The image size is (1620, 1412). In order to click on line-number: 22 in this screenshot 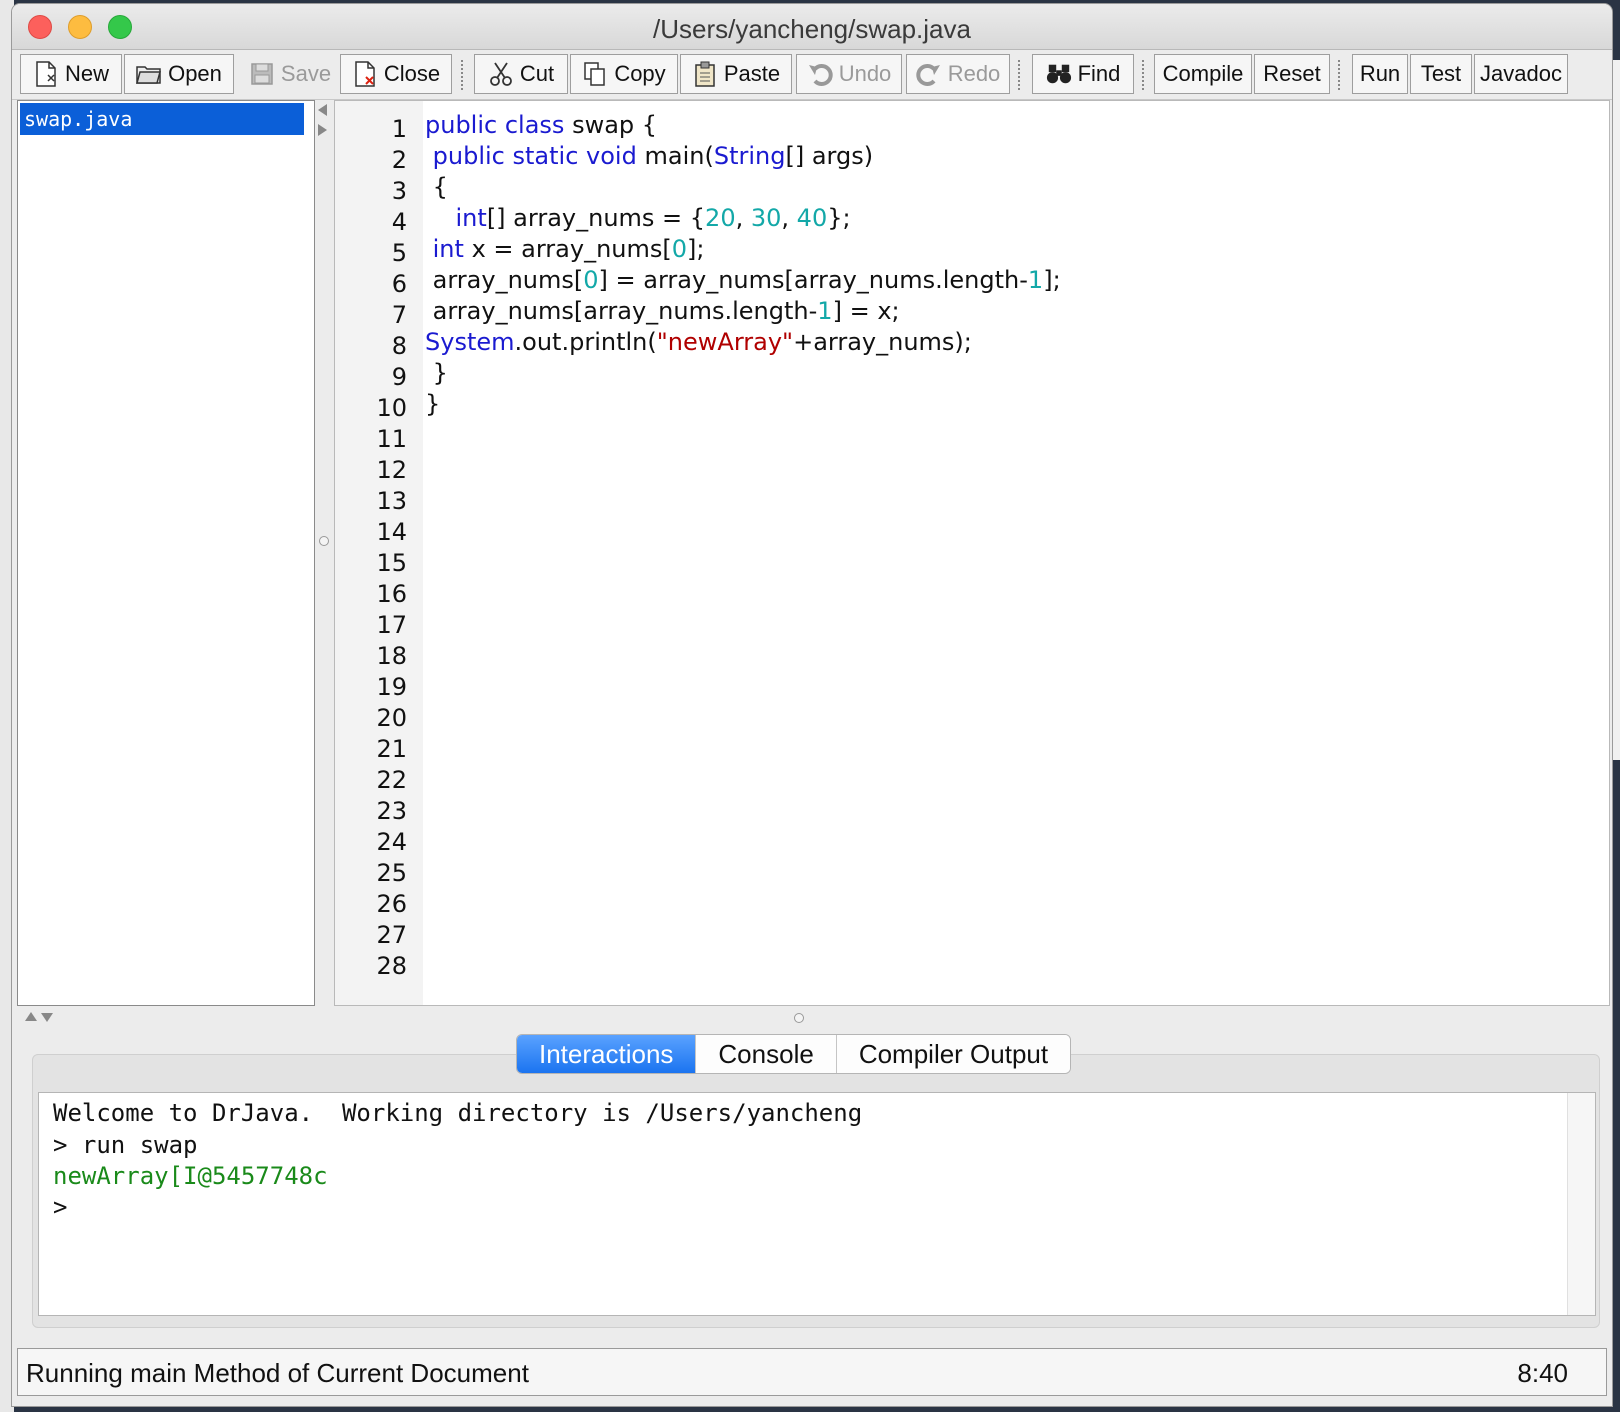, I will do `click(391, 780)`.